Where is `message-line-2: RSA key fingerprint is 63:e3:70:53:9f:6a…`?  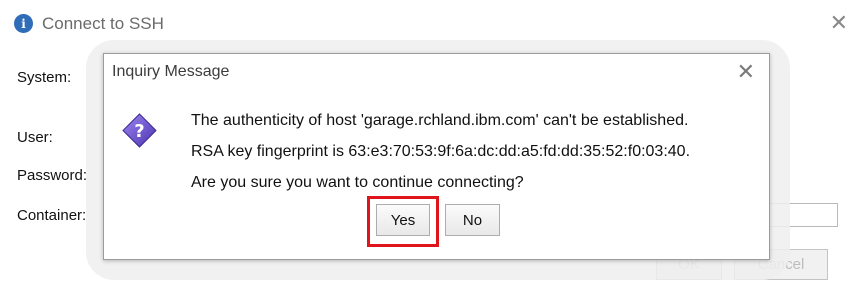 message-line-2: RSA key fingerprint is 63:e3:70:53:9f:6a… is located at coordinates (441, 151).